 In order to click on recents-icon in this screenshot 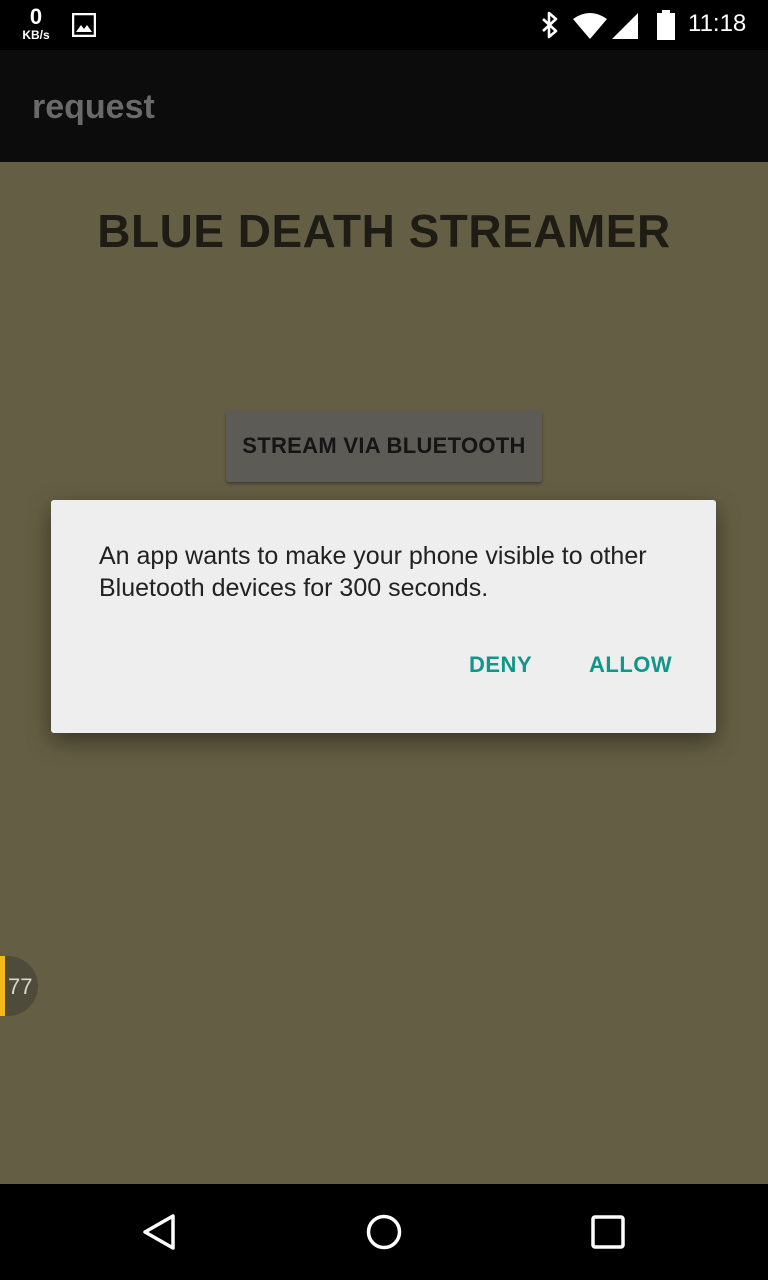, I will do `click(608, 1232)`.